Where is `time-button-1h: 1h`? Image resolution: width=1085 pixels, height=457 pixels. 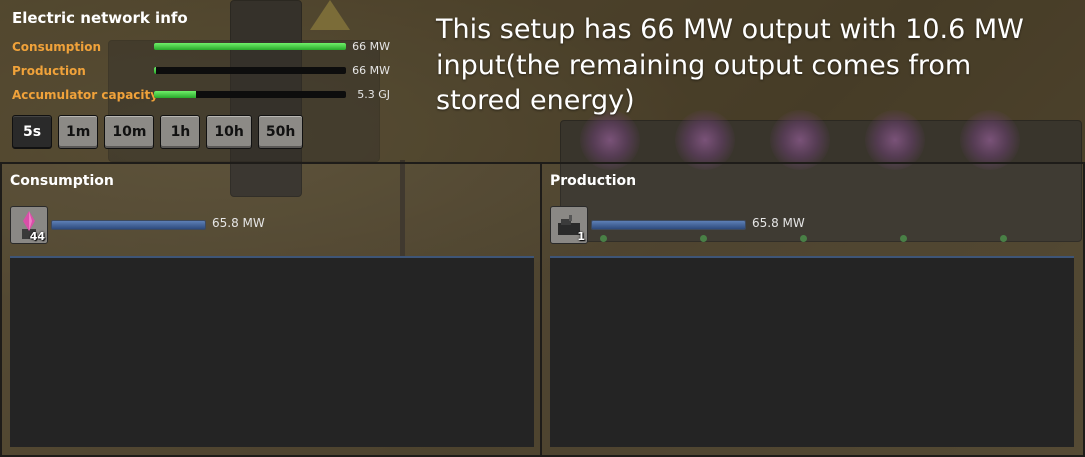 time-button-1h: 1h is located at coordinates (180, 132).